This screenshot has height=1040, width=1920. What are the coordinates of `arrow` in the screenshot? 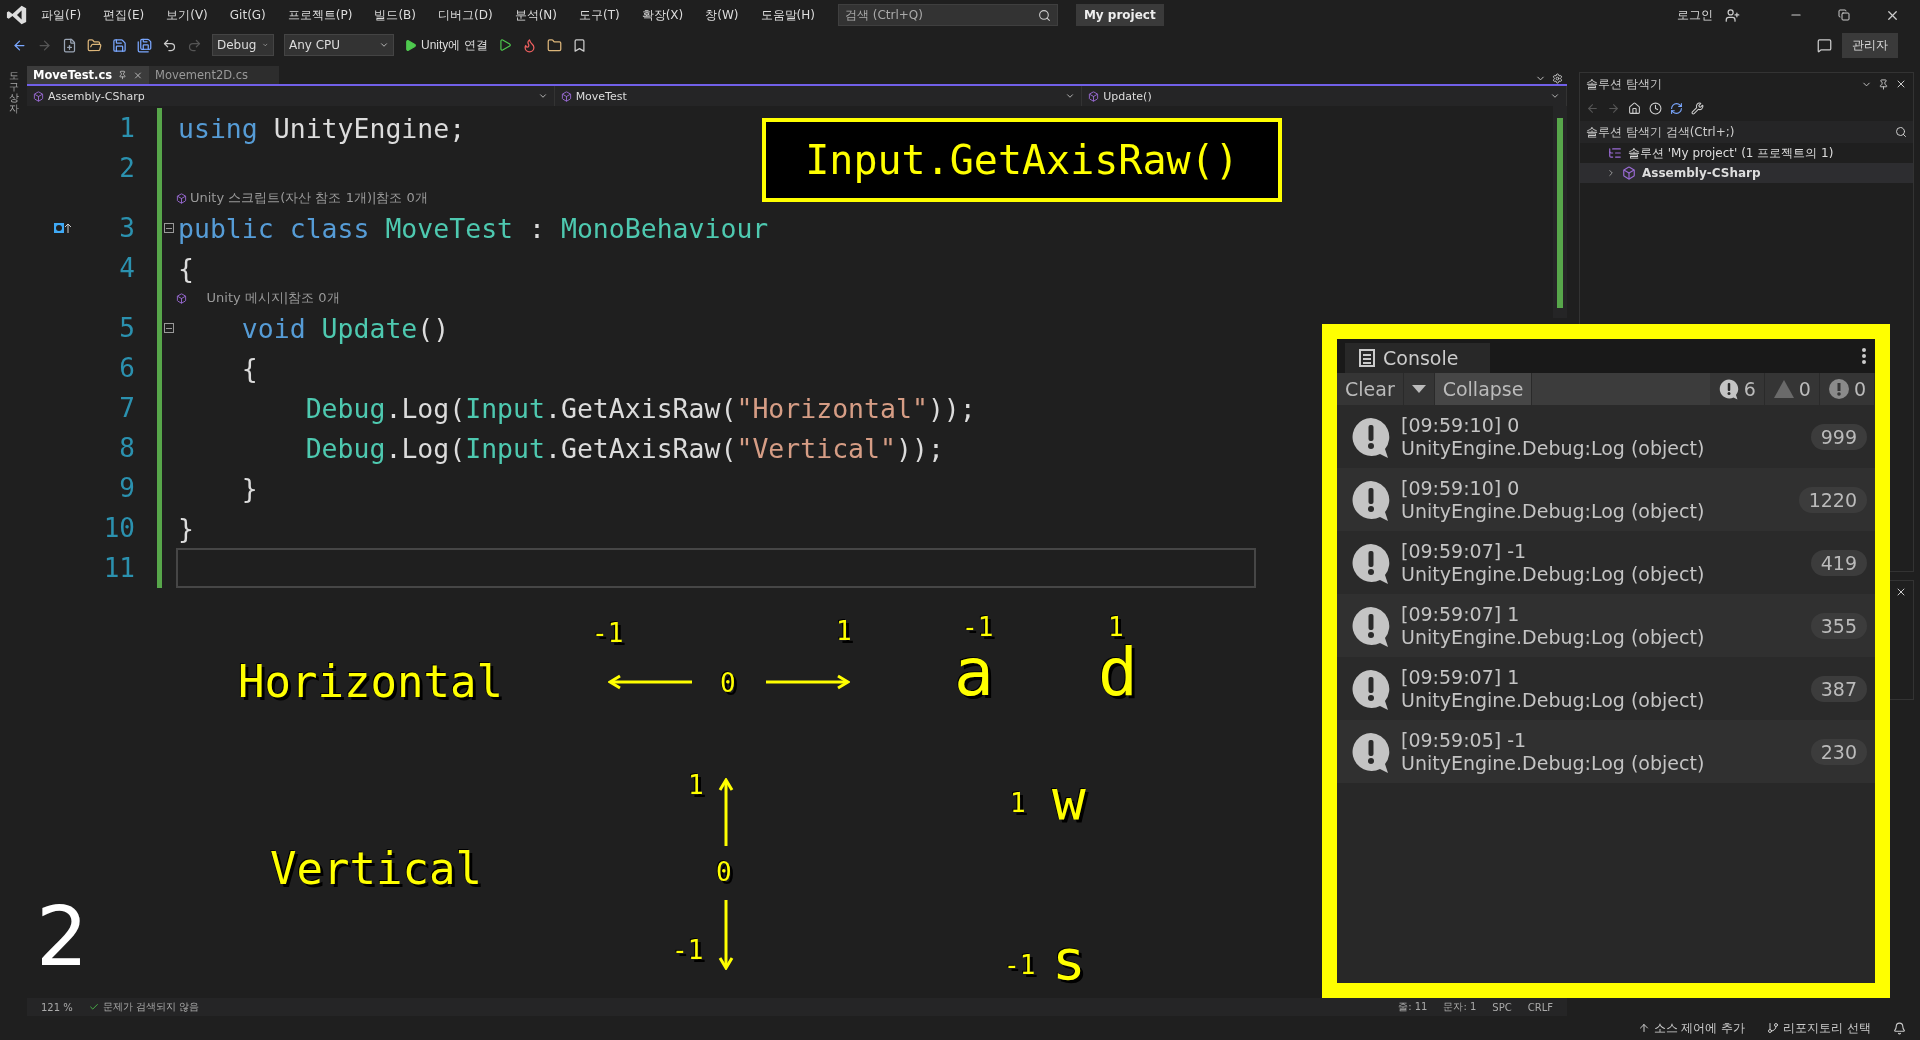 It's located at (726, 812).